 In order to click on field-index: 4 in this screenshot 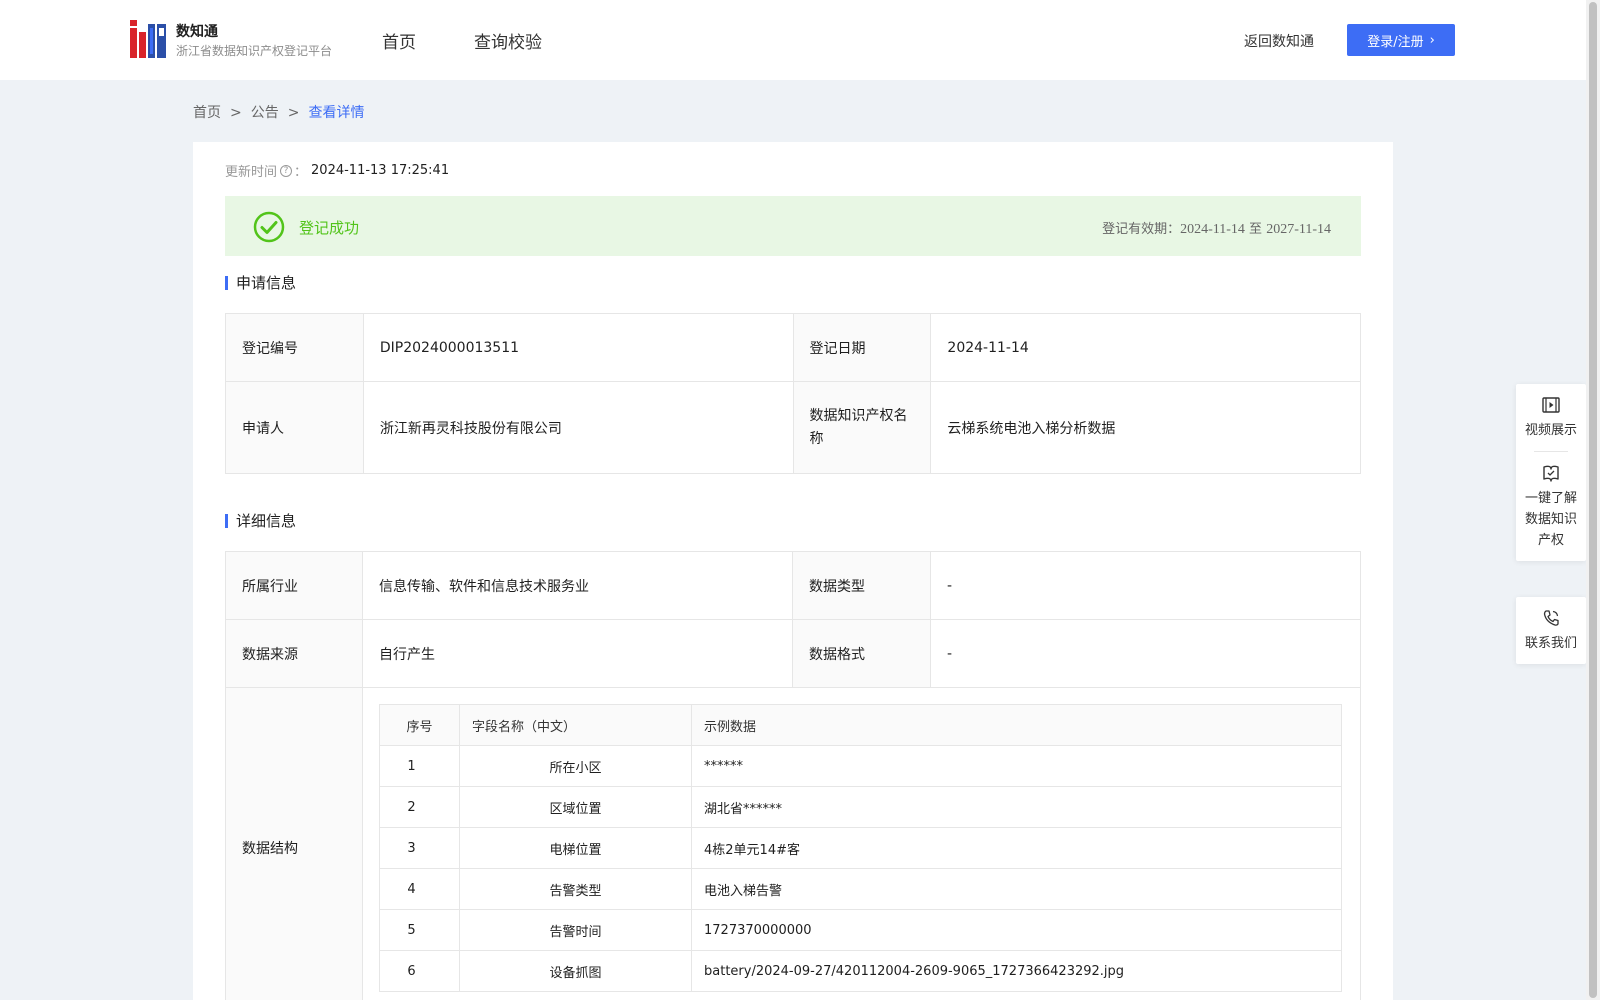, I will do `click(420, 889)`.